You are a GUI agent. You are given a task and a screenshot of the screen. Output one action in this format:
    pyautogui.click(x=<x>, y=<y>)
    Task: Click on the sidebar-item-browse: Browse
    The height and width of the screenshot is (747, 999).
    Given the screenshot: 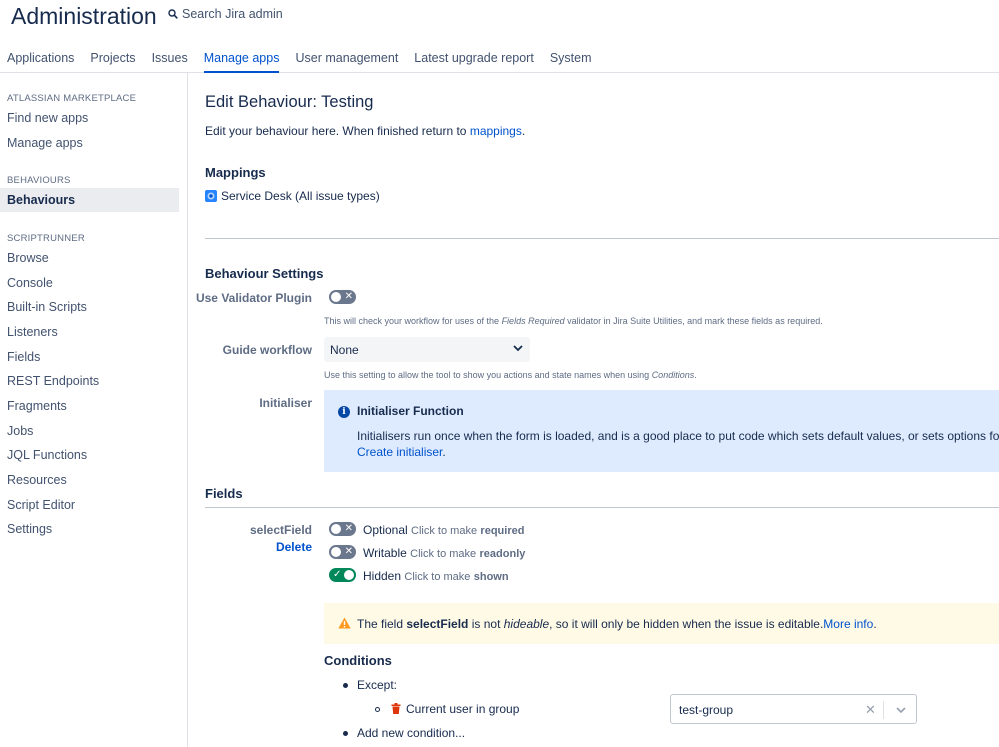 What is the action you would take?
    pyautogui.click(x=89, y=258)
    